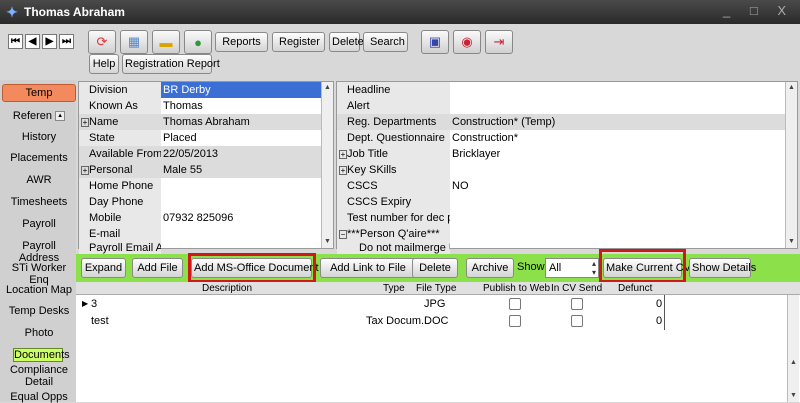 Image resolution: width=800 pixels, height=403 pixels. Describe the element at coordinates (103, 268) in the screenshot. I see `expand-button: Expand` at that location.